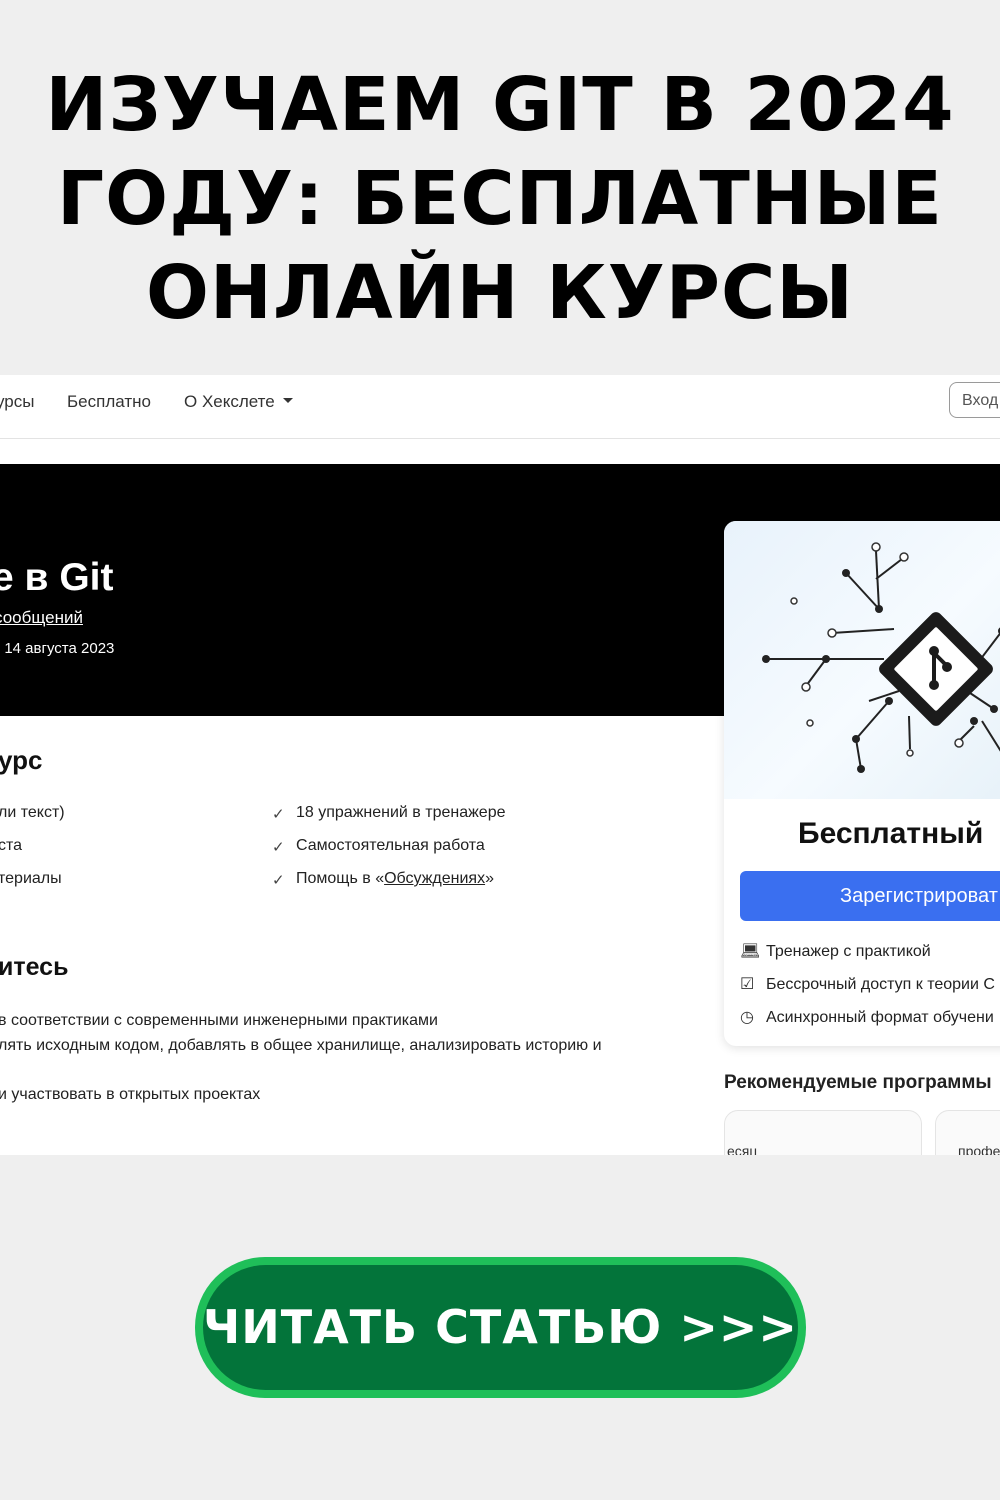 Image resolution: width=1000 pixels, height=1500 pixels. Describe the element at coordinates (858, 1082) in the screenshot. I see `recommended-title: Рекомендуемые программы` at that location.